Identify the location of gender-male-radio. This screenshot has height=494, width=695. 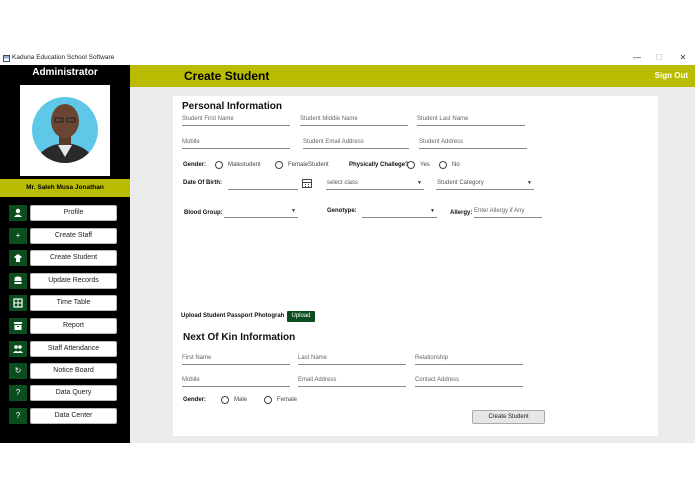
(219, 165).